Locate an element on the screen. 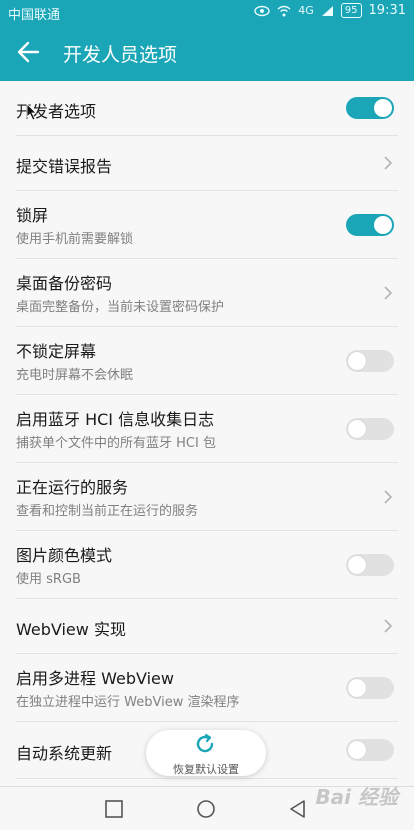 The image size is (414, 830). app-bar: 开发人员选项 is located at coordinates (207, 52).